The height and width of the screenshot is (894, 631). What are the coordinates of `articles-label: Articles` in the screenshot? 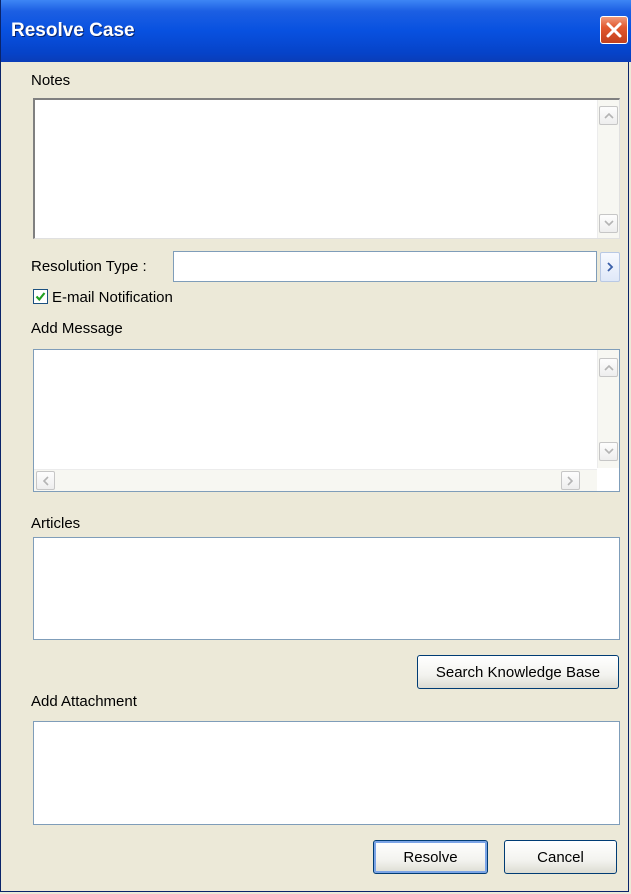 It's located at (56, 523).